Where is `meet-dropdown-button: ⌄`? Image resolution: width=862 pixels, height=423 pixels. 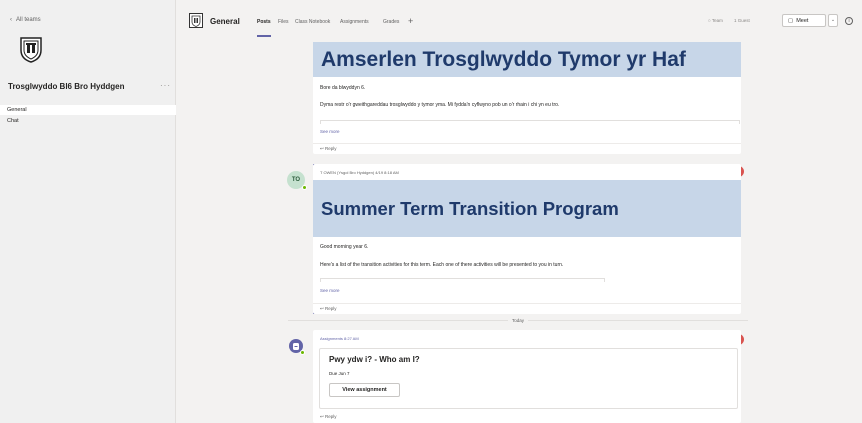
meet-dropdown-button: ⌄ is located at coordinates (833, 20).